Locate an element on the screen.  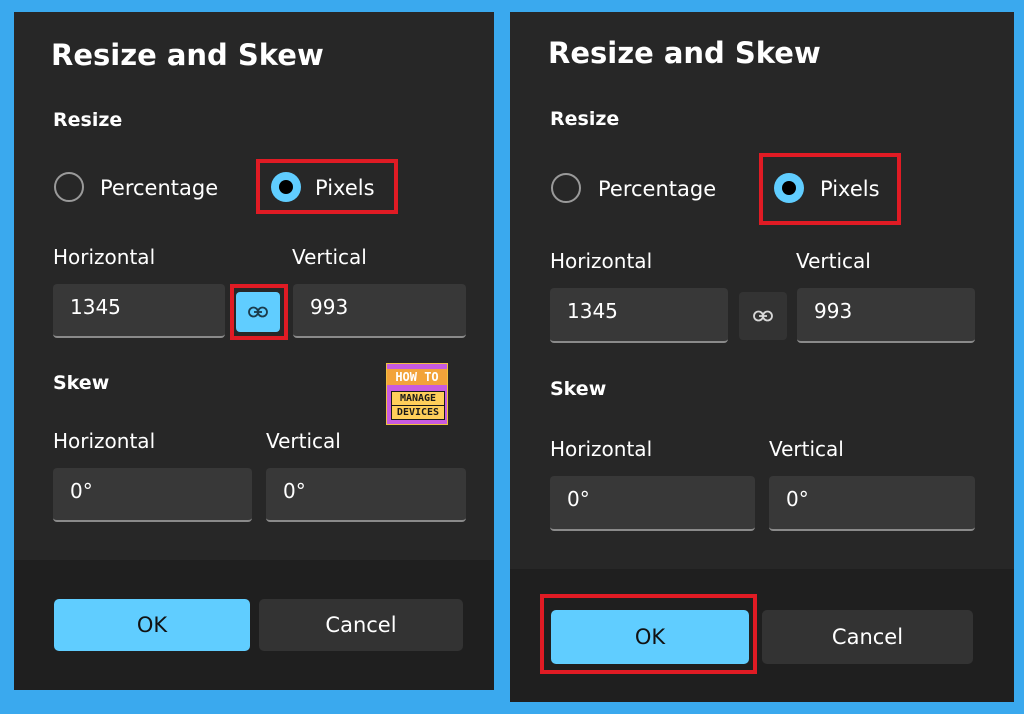
logo-line-2: MANAGE is located at coordinates (418, 398).